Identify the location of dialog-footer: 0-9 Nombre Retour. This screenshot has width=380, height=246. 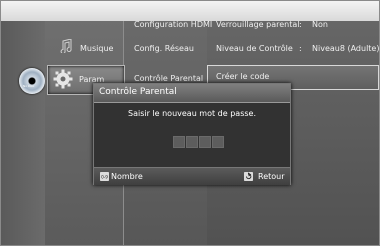
(192, 176).